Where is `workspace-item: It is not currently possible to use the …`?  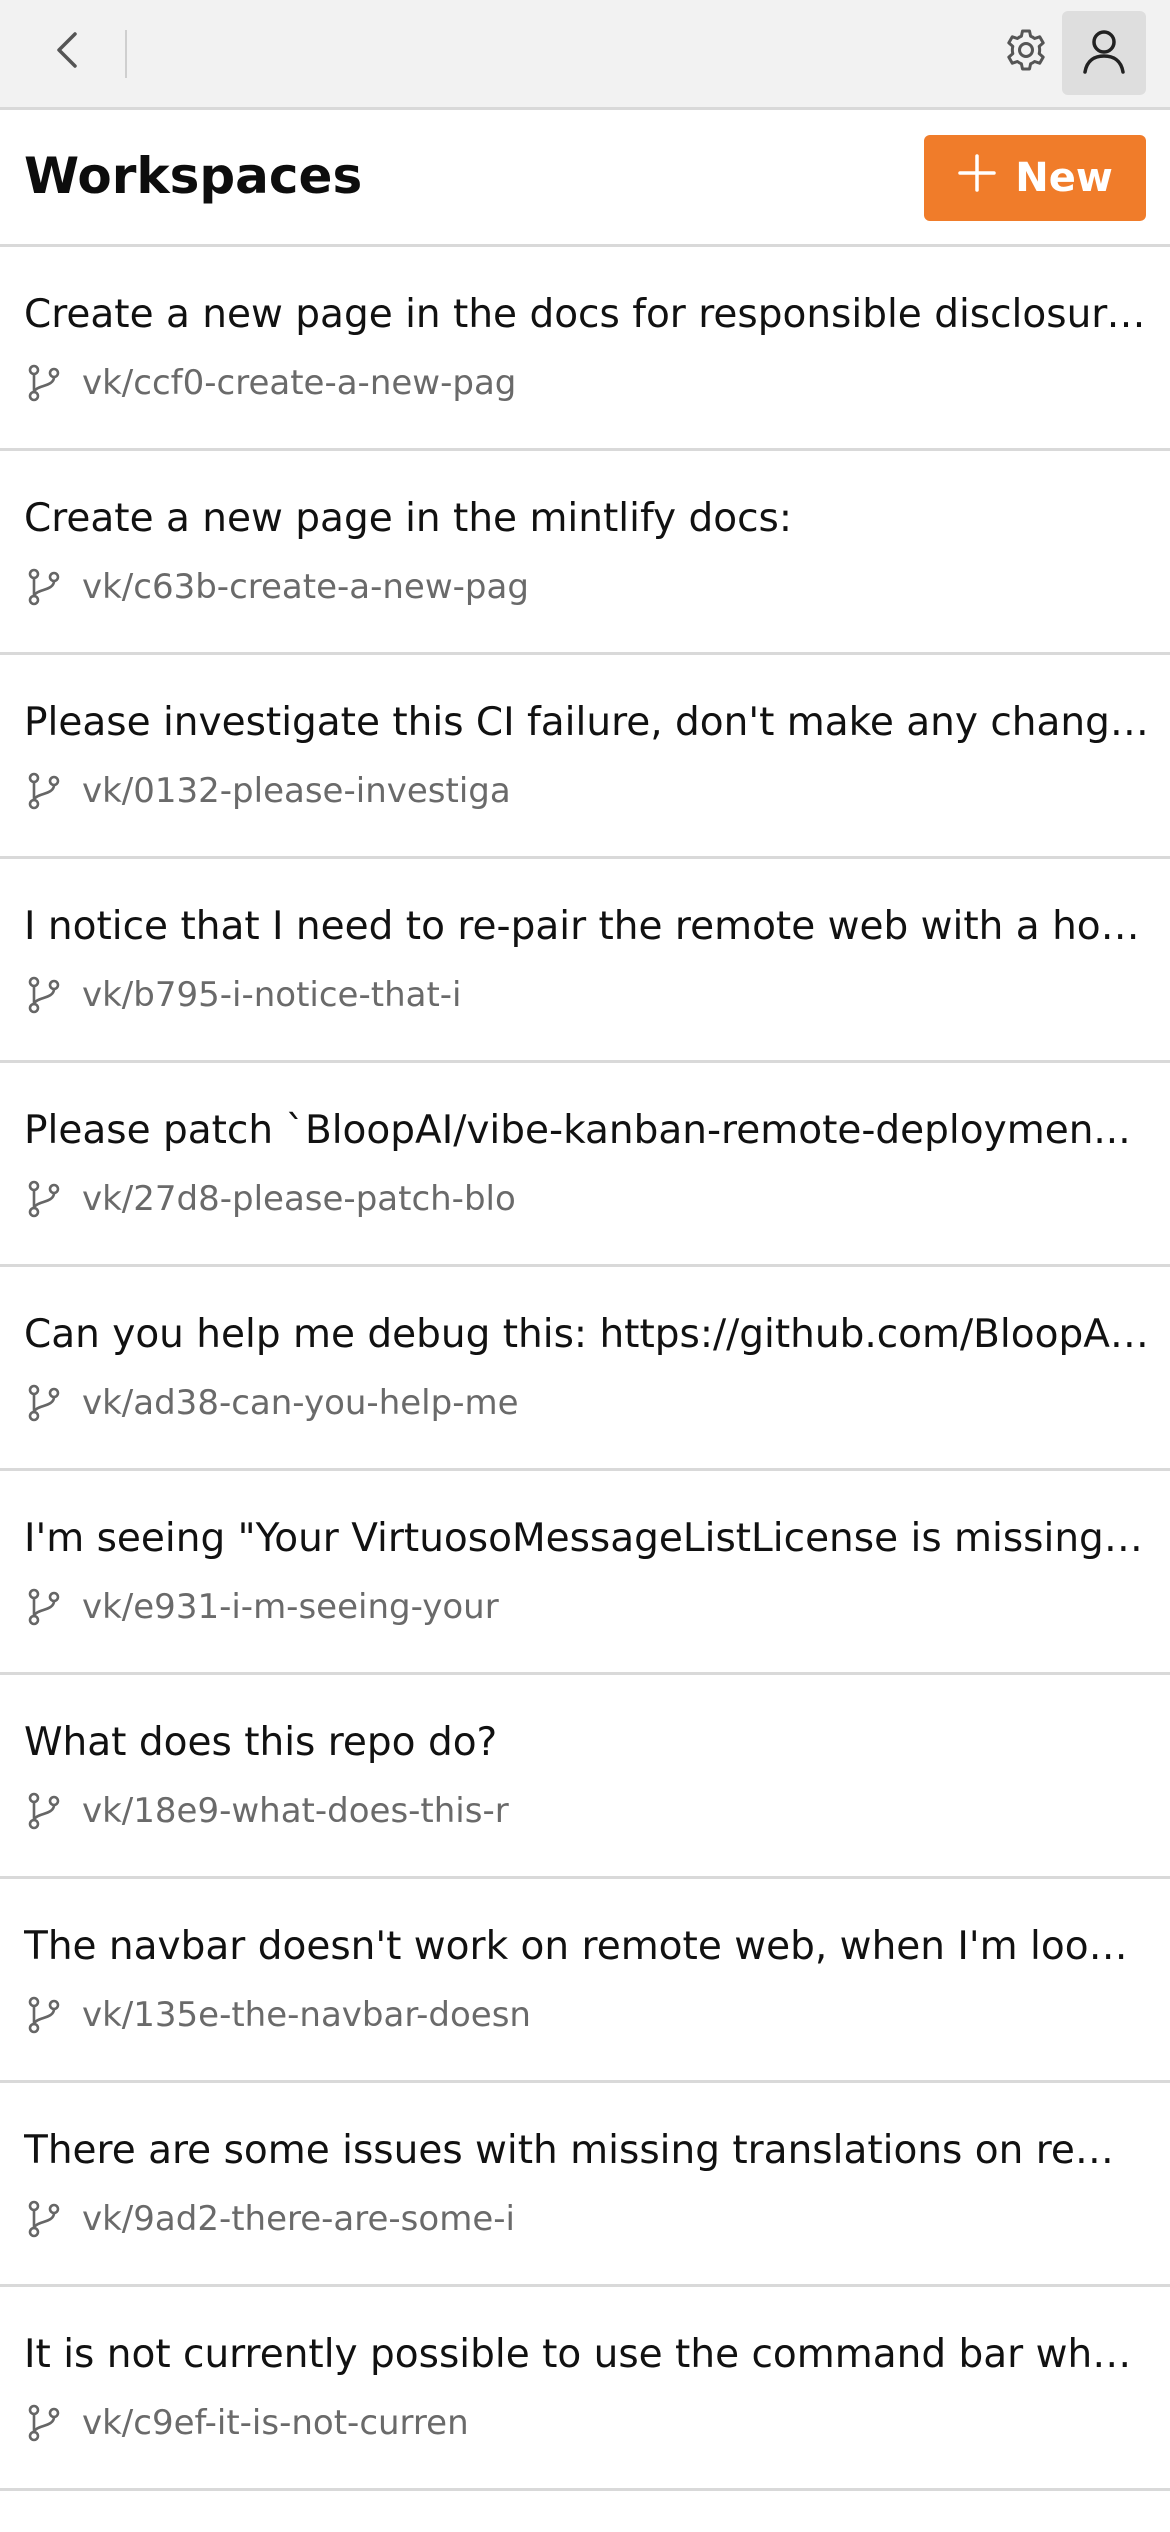 workspace-item: It is not currently possible to use the … is located at coordinates (585, 2389).